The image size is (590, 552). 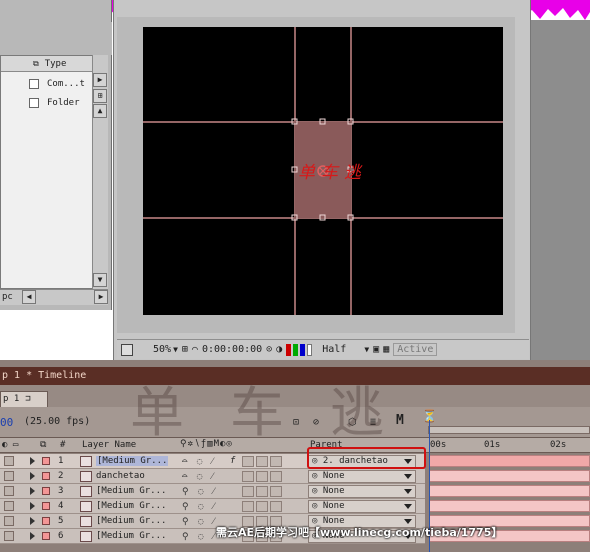 I want to click on current-timecode: 0:00:00:00, so click(x=232, y=349).